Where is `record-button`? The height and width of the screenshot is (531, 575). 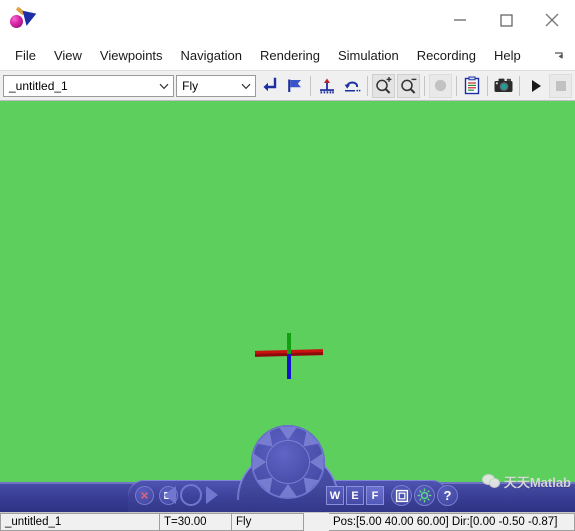 record-button is located at coordinates (440, 85).